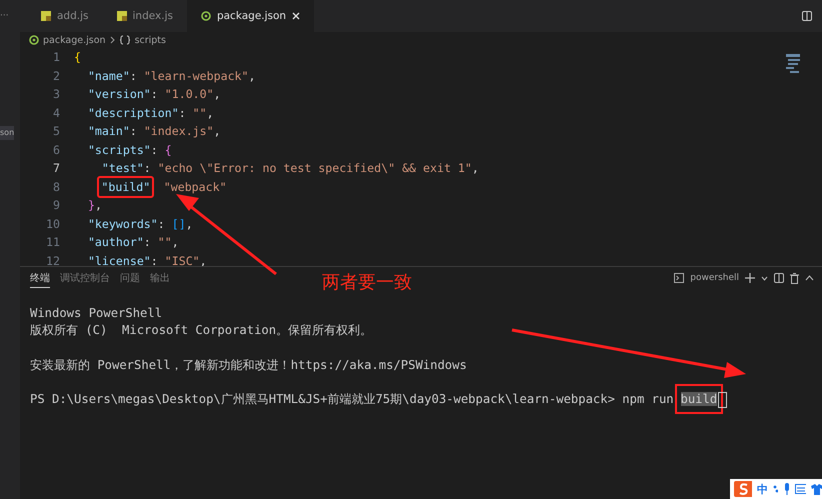 This screenshot has height=499, width=822. Describe the element at coordinates (56, 94) in the screenshot. I see `line-number: 3` at that location.